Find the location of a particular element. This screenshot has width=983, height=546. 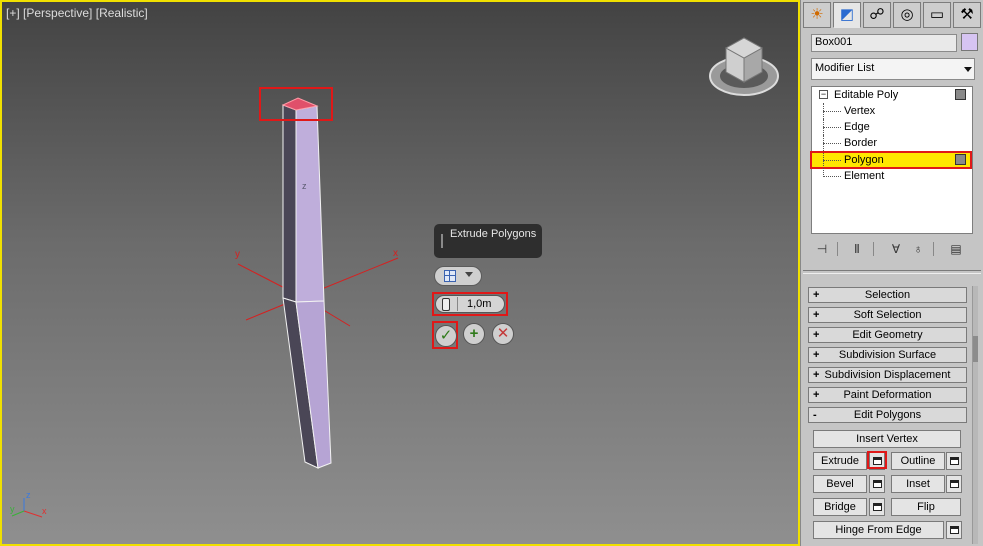

height-spinner-highlight: 1,0m is located at coordinates (470, 304).